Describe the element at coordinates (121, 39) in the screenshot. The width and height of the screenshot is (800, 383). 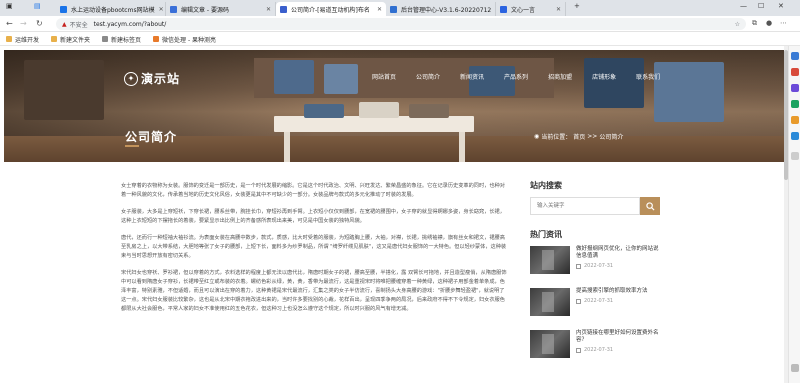
I see `bookmark-item: 新建标签页` at that location.